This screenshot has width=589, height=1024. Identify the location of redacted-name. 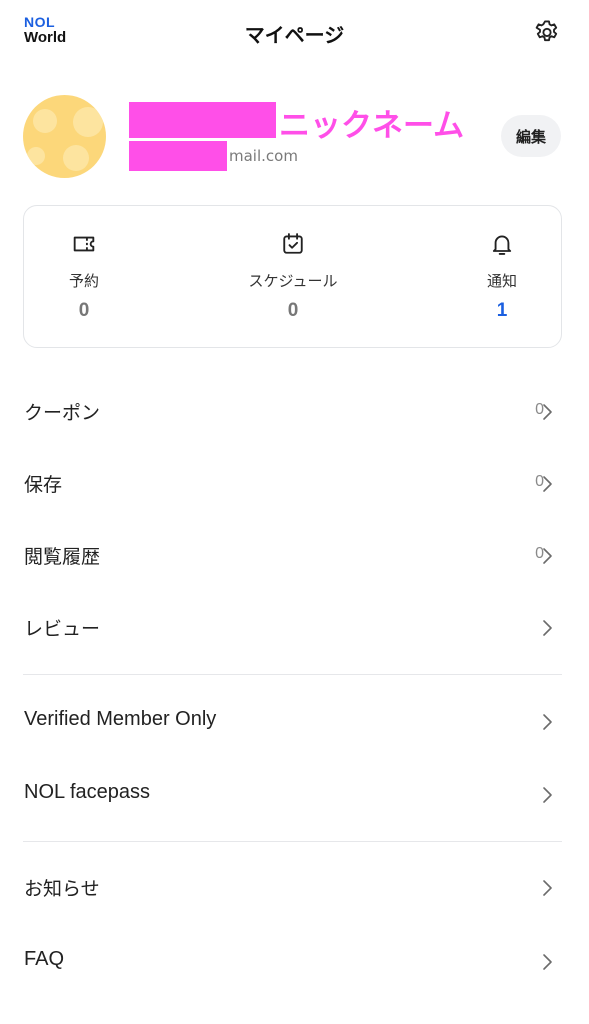
(202, 120).